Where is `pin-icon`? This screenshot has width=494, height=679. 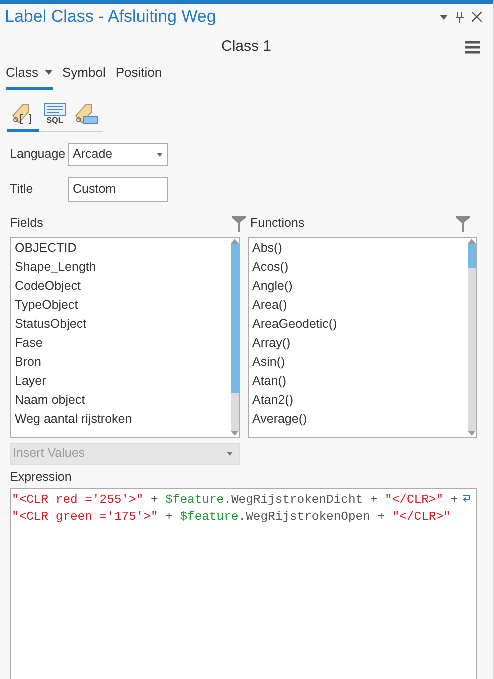
pin-icon is located at coordinates (460, 17).